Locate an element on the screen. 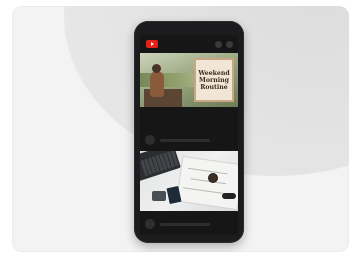 Image resolution: width=359 pixels, height=260 pixels. thumbnail-title-line: Routine is located at coordinates (214, 87).